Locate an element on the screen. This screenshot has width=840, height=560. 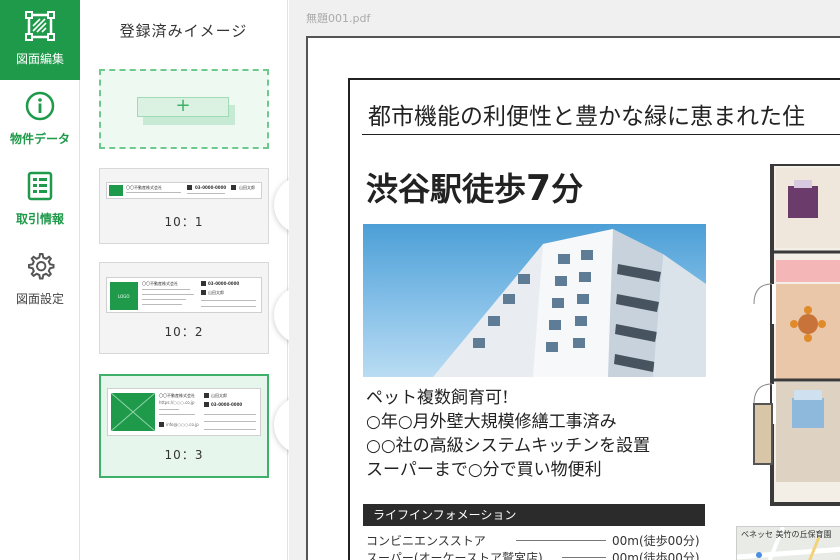
nav-property-data: 物件データ is located at coordinates (40, 120).